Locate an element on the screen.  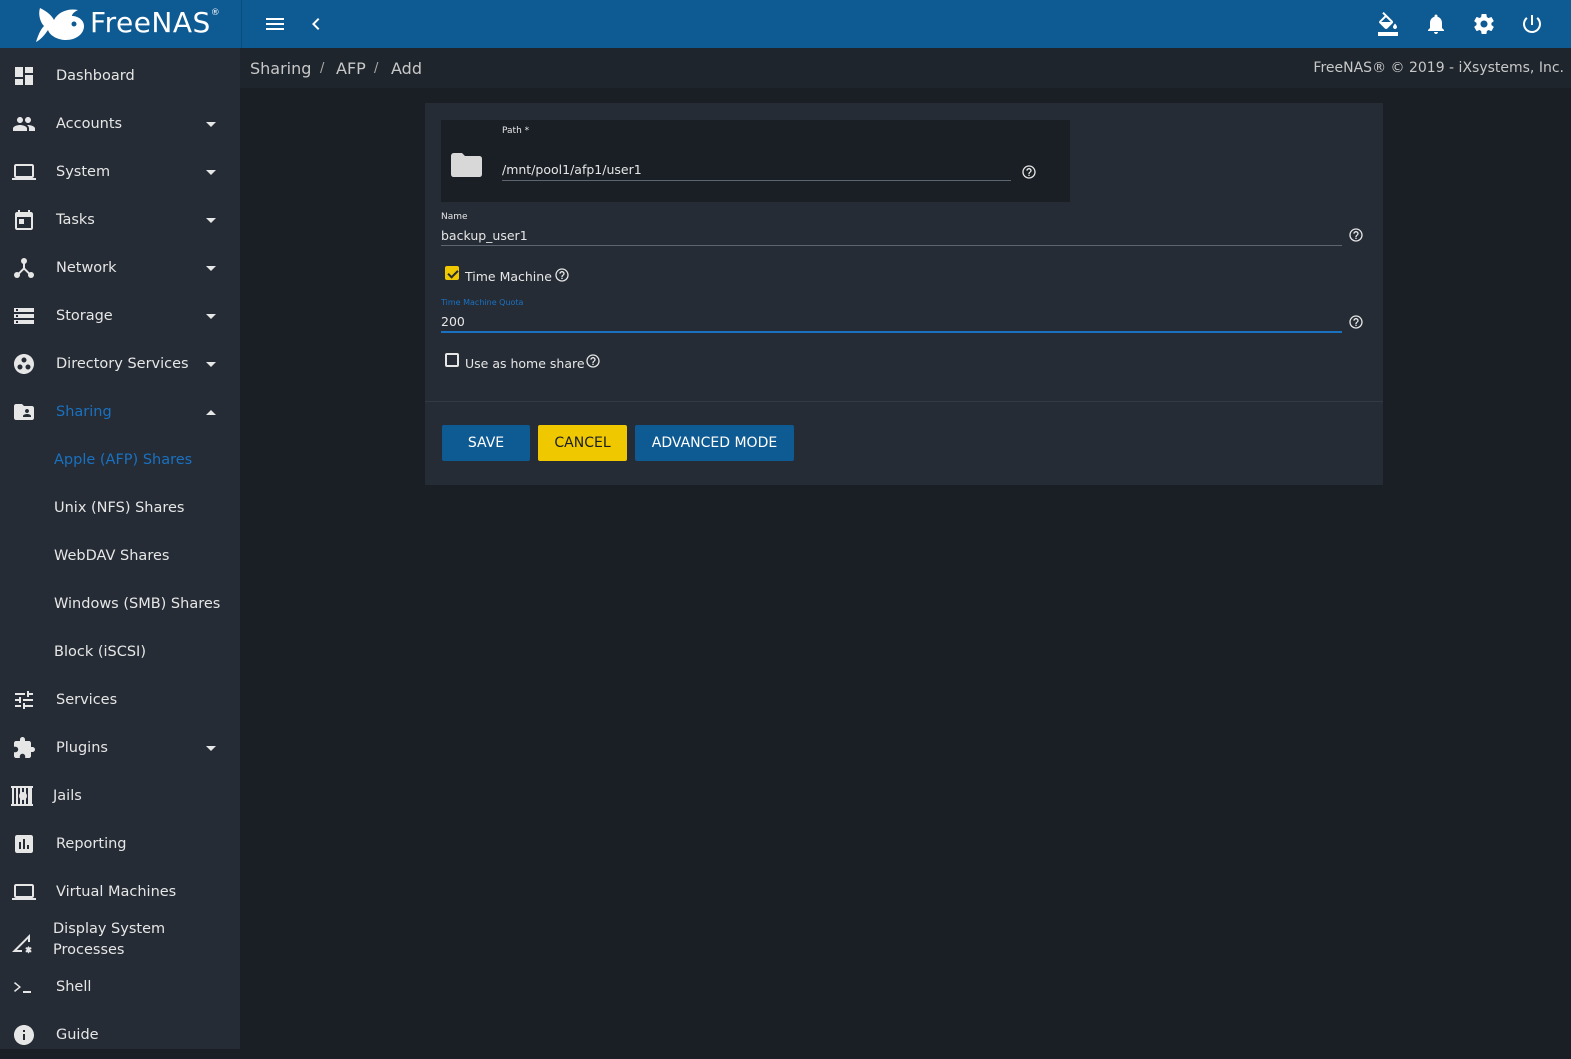
path-input: /mnt/pool1/afp1/user1 is located at coordinates (572, 169).